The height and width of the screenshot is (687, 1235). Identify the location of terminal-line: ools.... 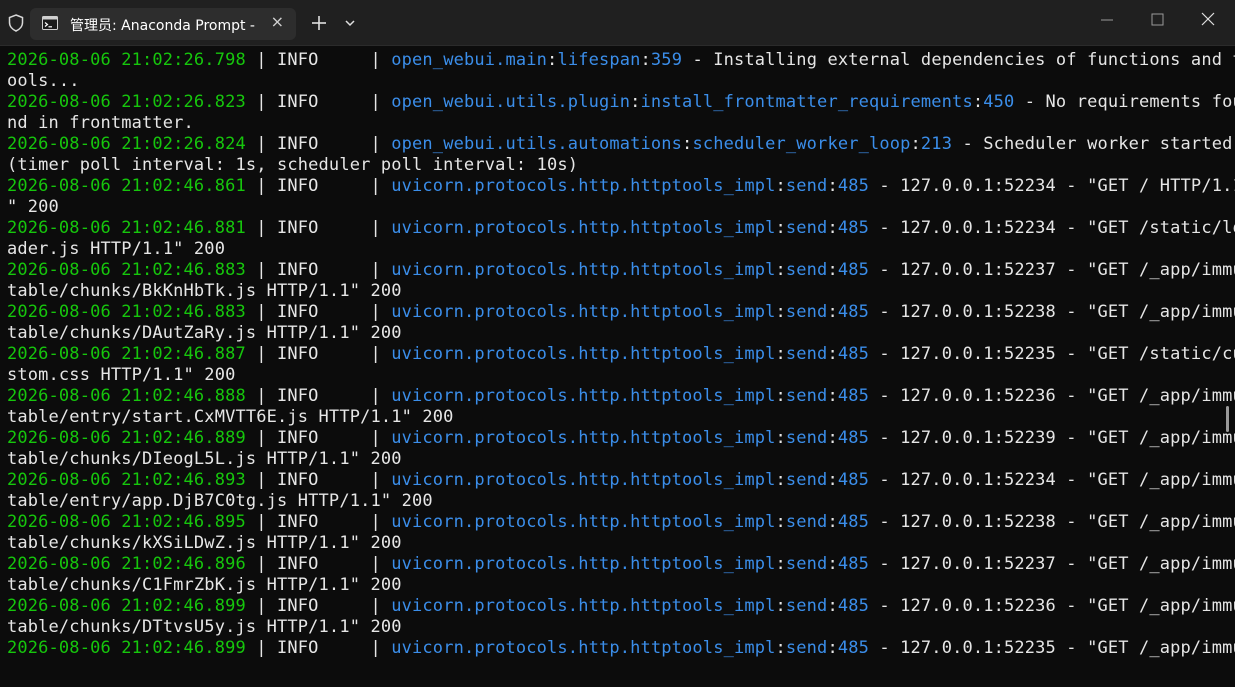
(613, 81).